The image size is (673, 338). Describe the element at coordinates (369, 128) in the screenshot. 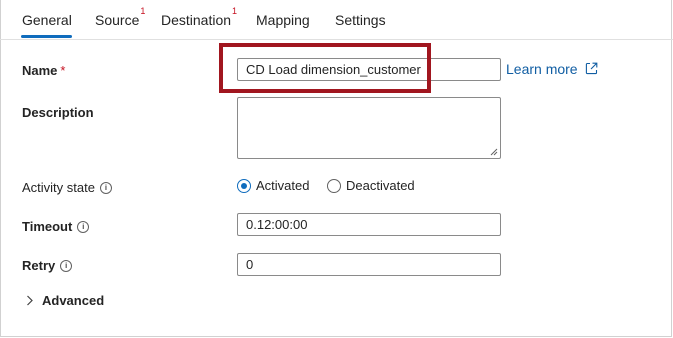

I see `description-field` at that location.